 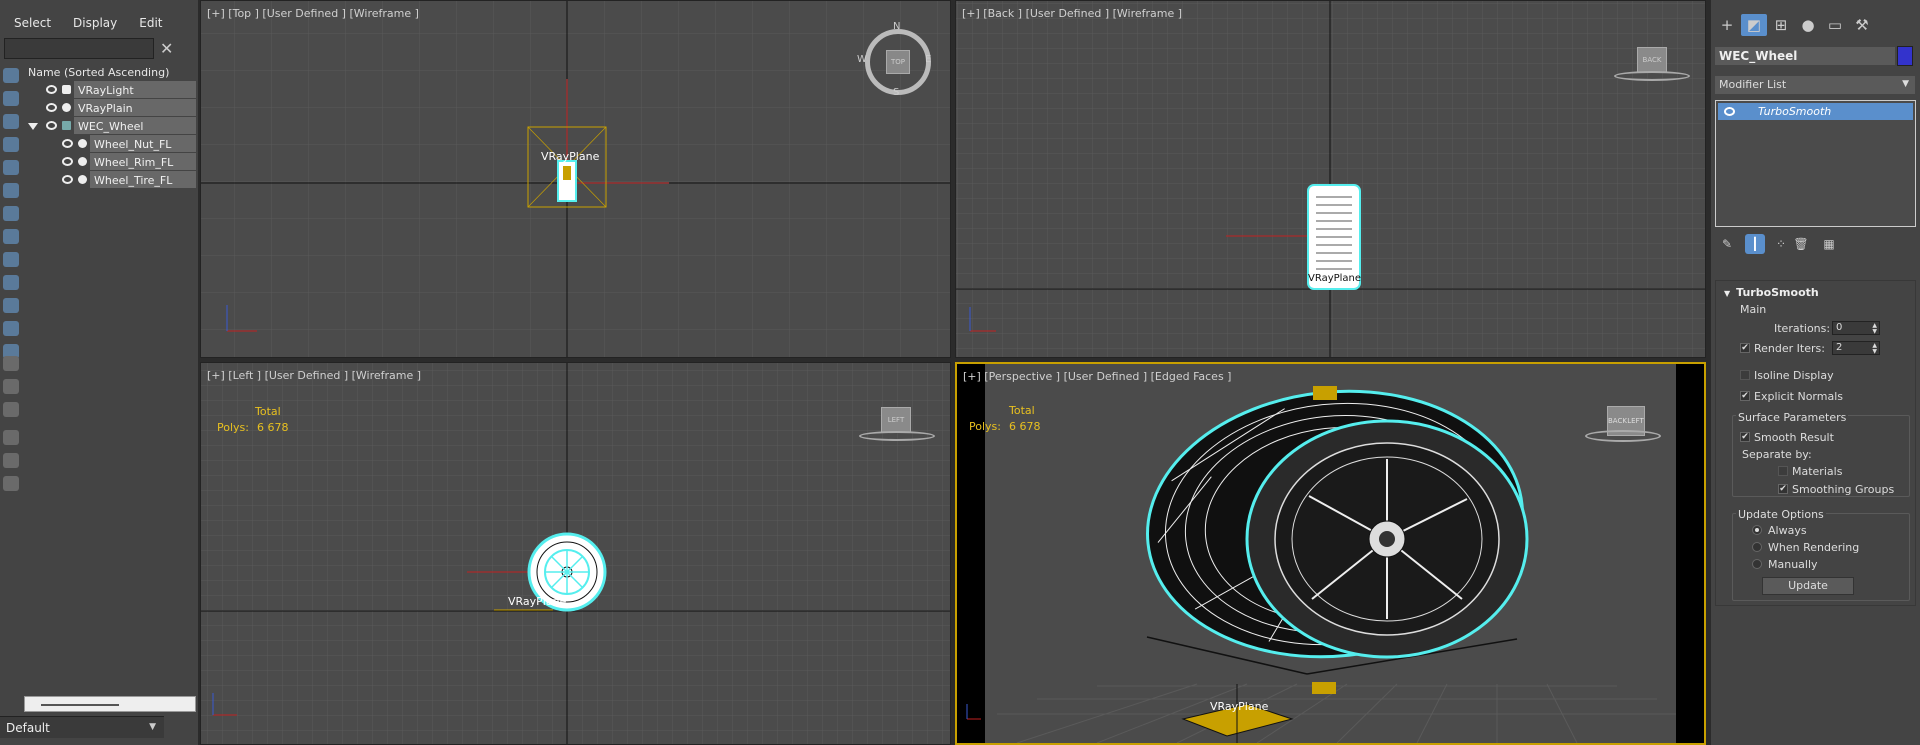 I want to click on frozen-filter-icon, so click(x=11, y=328).